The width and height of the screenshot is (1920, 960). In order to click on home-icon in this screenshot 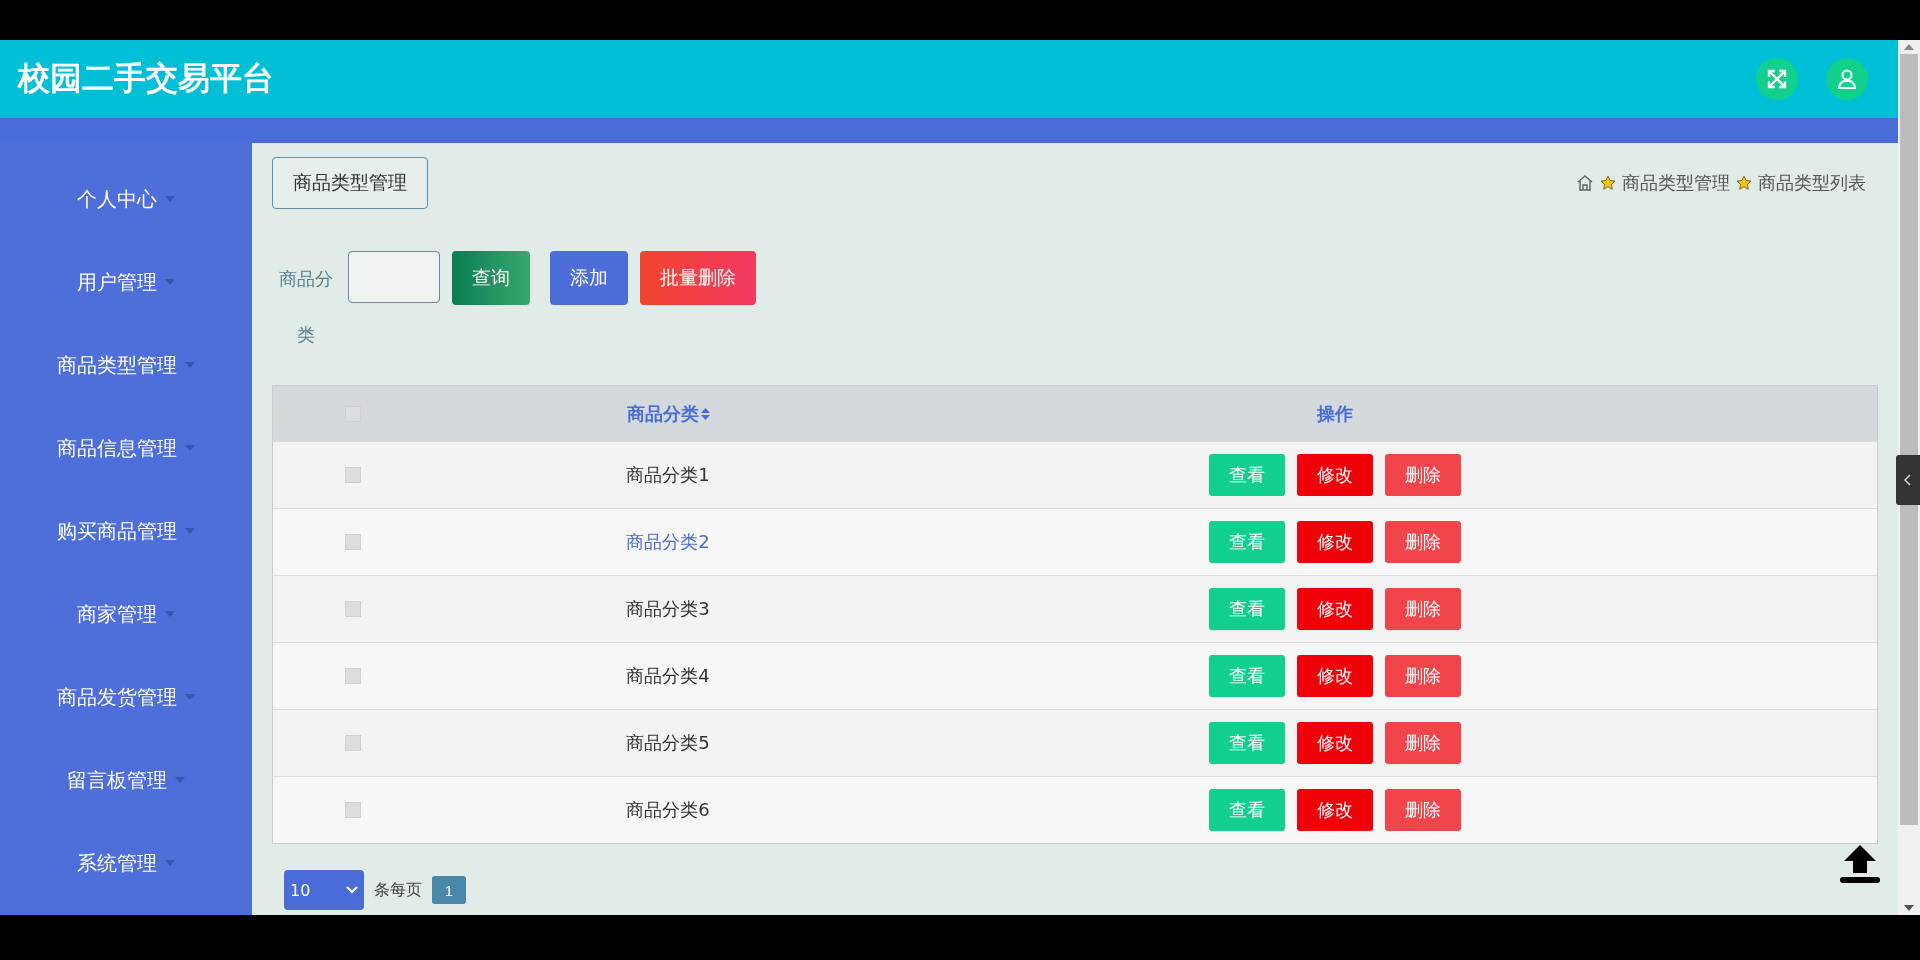, I will do `click(1585, 183)`.